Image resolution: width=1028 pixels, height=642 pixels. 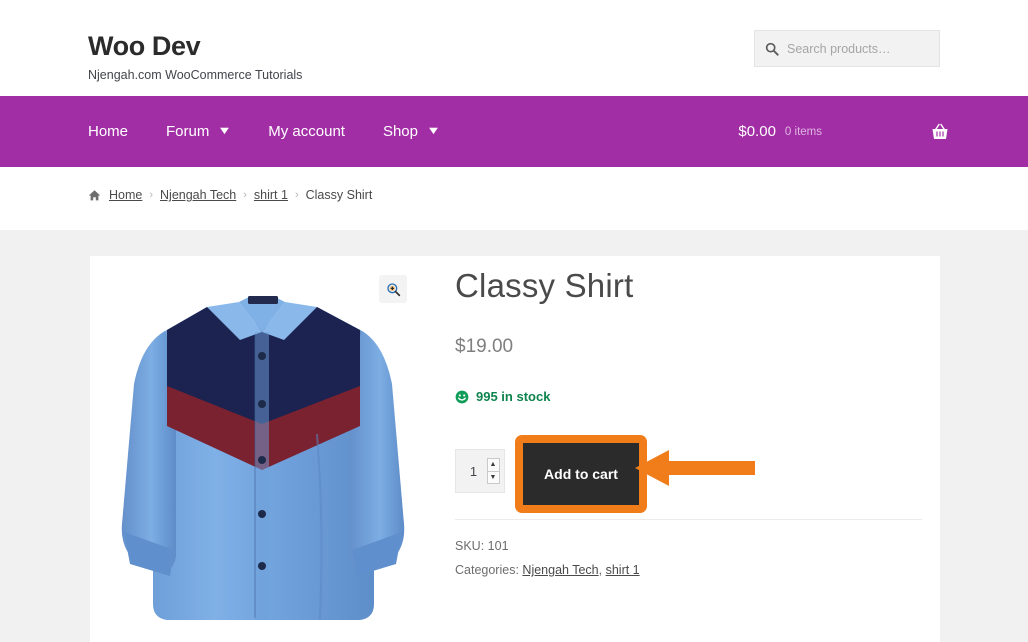 I want to click on nav-item-home: Home, so click(x=108, y=131).